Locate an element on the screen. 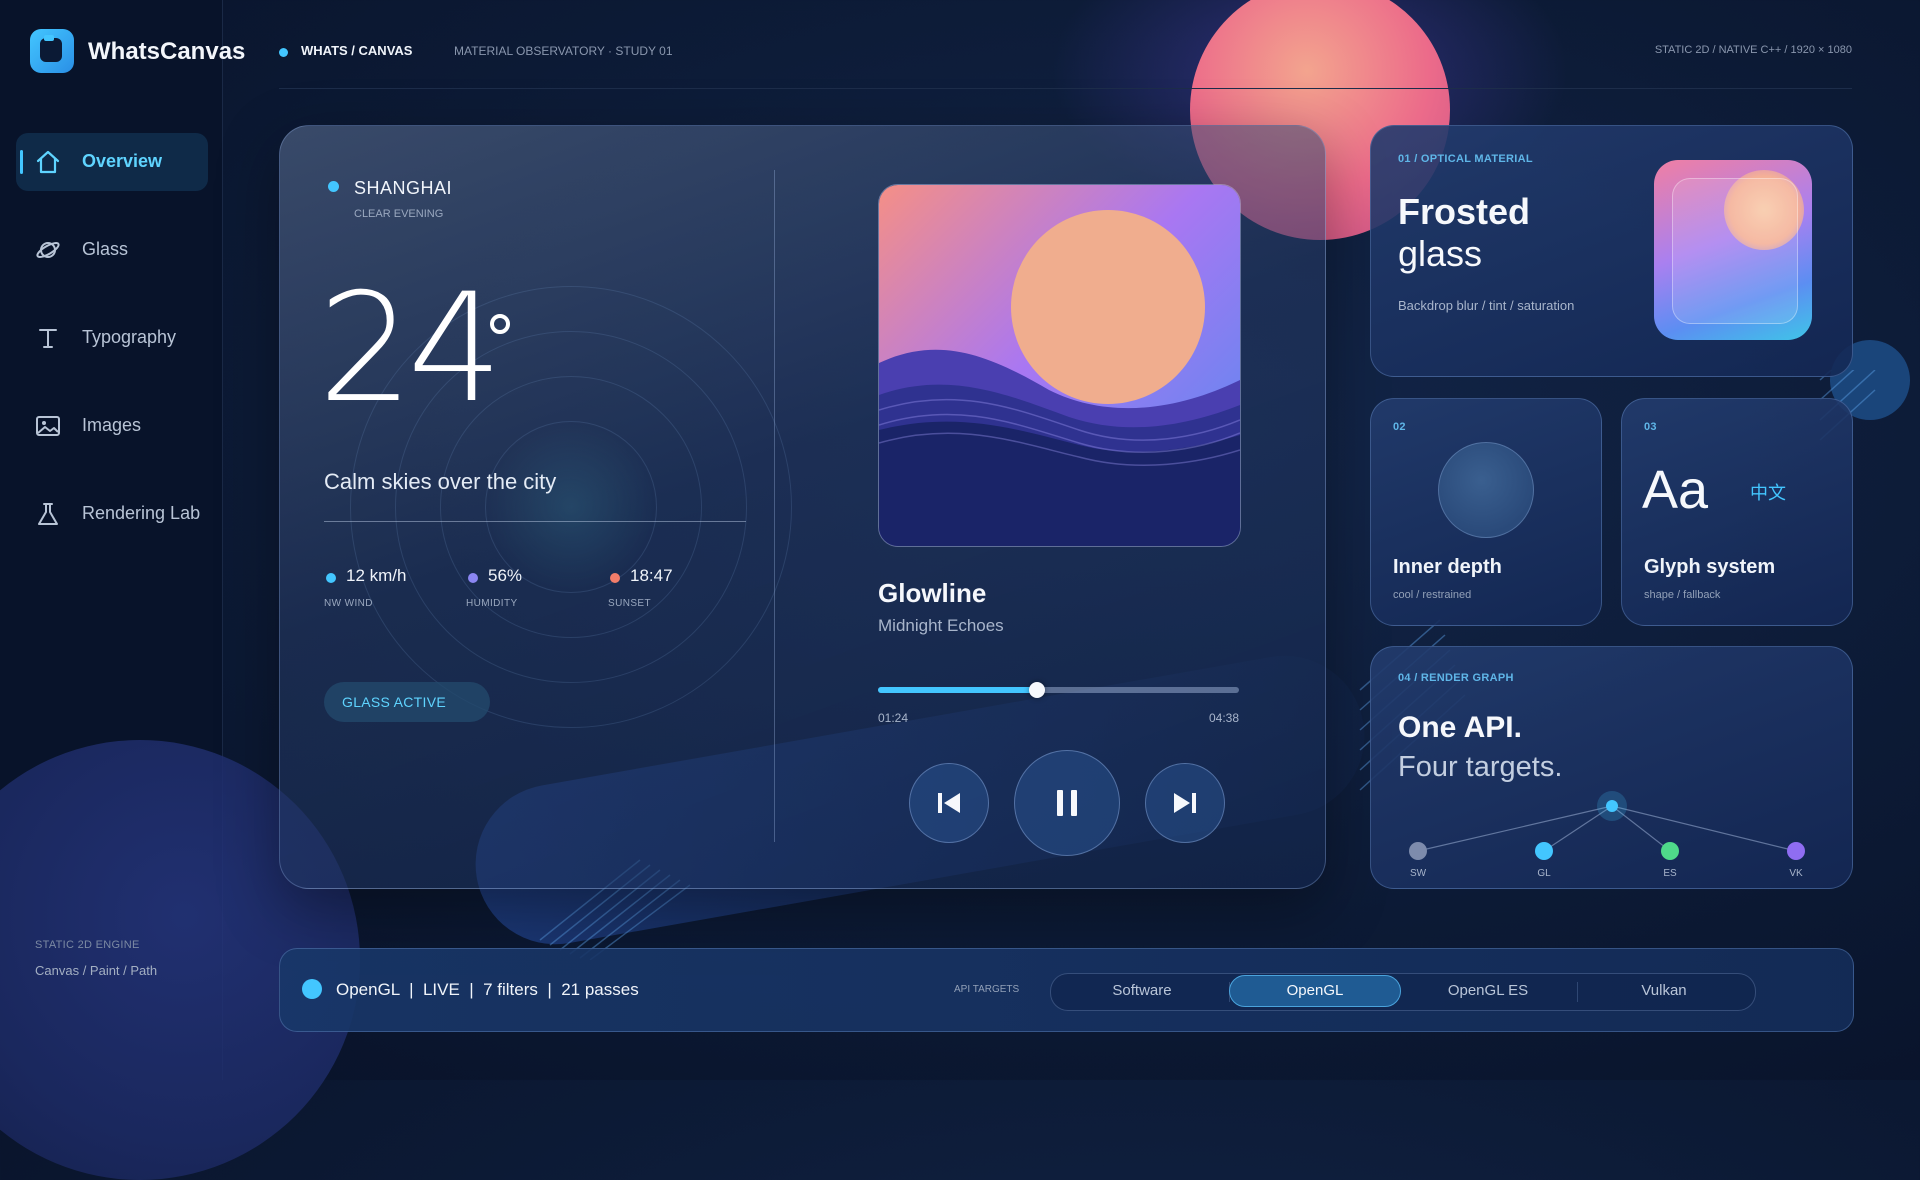  header-title: WHATS / CANVAS is located at coordinates (357, 50).